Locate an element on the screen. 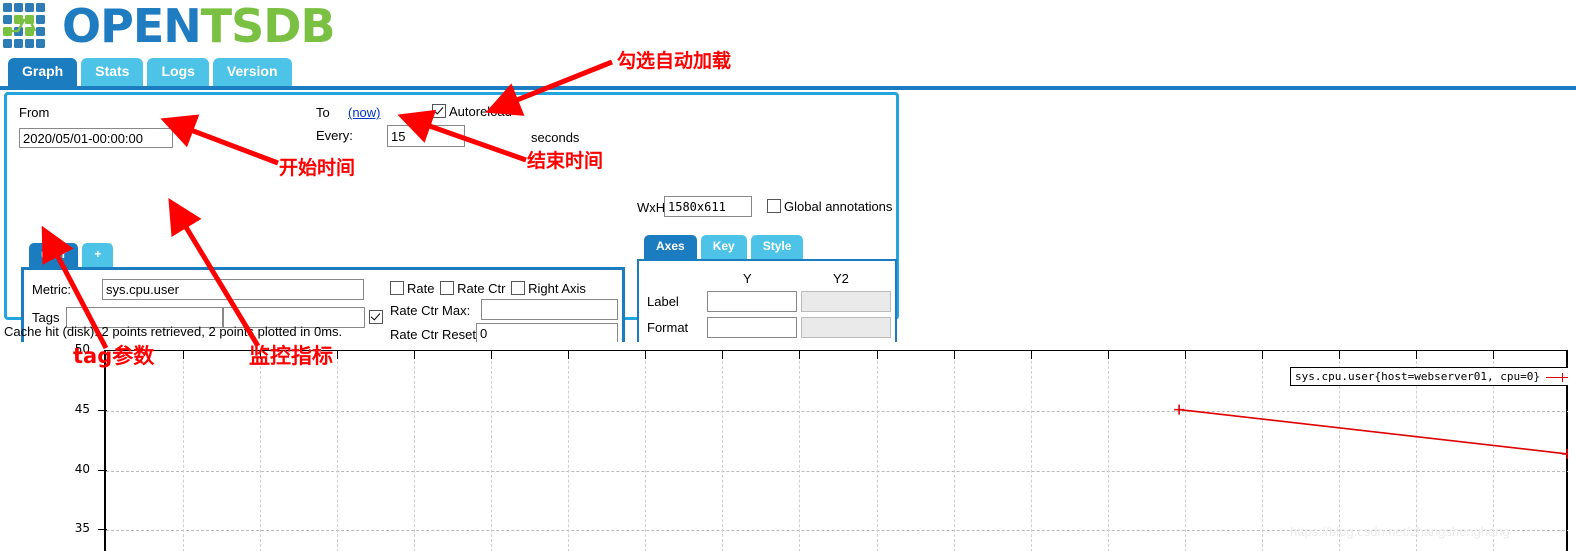  annotation-start-time: 开始时间 is located at coordinates (317, 168).